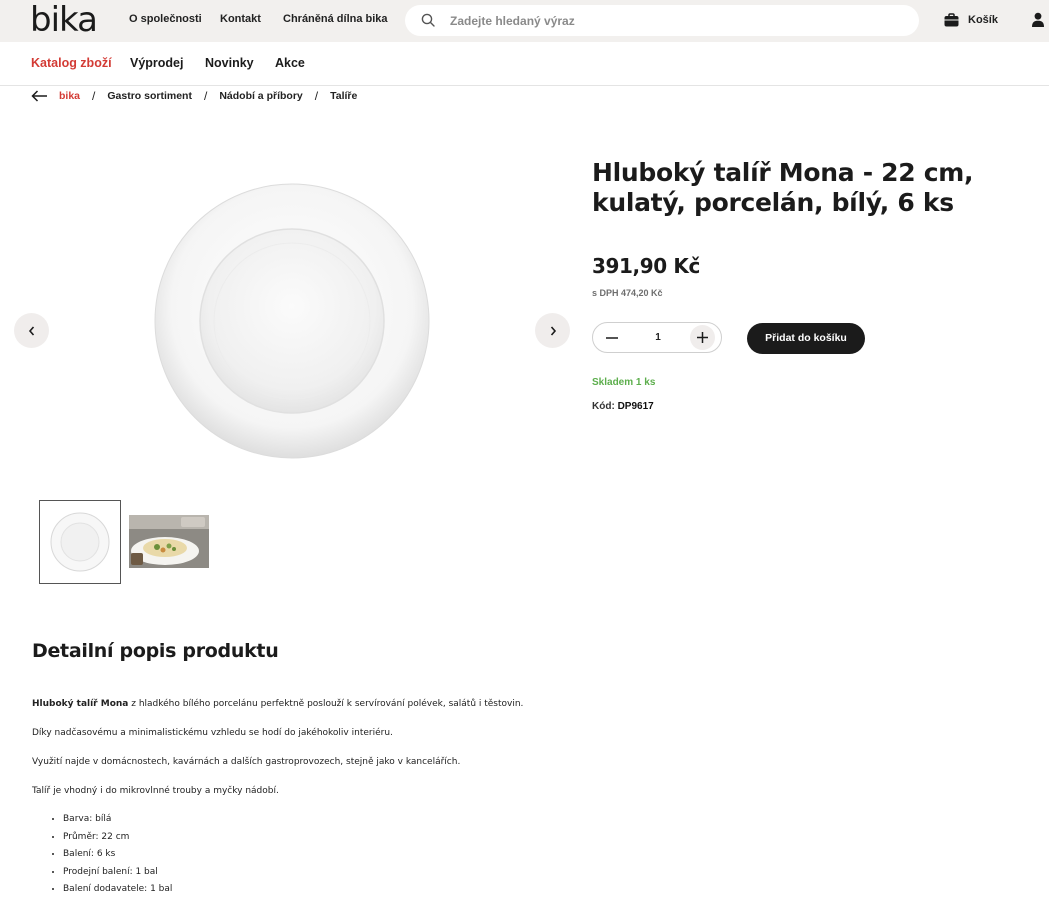  Describe the element at coordinates (290, 63) in the screenshot. I see `nav-promotions: Akce` at that location.